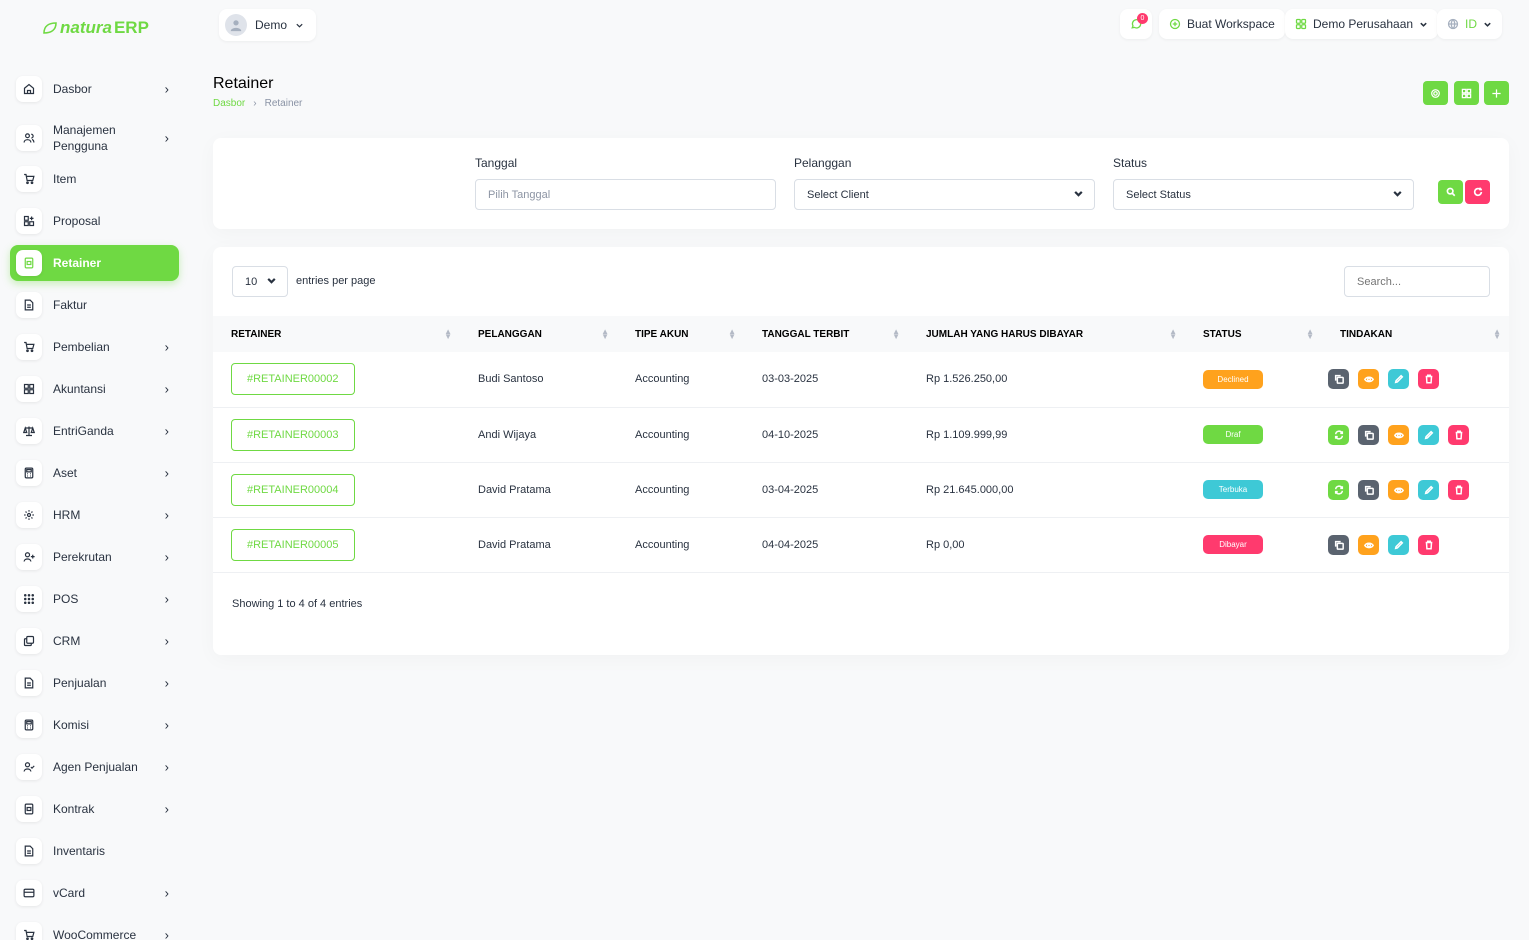 This screenshot has height=940, width=1529. Describe the element at coordinates (1362, 24) in the screenshot. I see `company-selector: Demo Perusahaan` at that location.